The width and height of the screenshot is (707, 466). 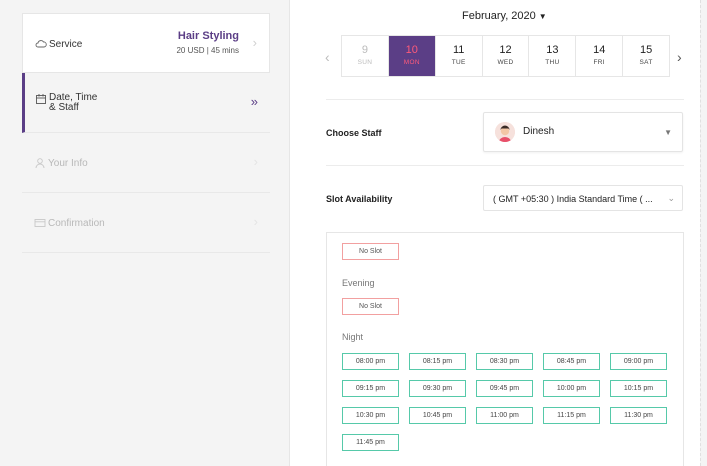 What do you see at coordinates (671, 198) in the screenshot?
I see `chevron-down-icon: ⌄` at bounding box center [671, 198].